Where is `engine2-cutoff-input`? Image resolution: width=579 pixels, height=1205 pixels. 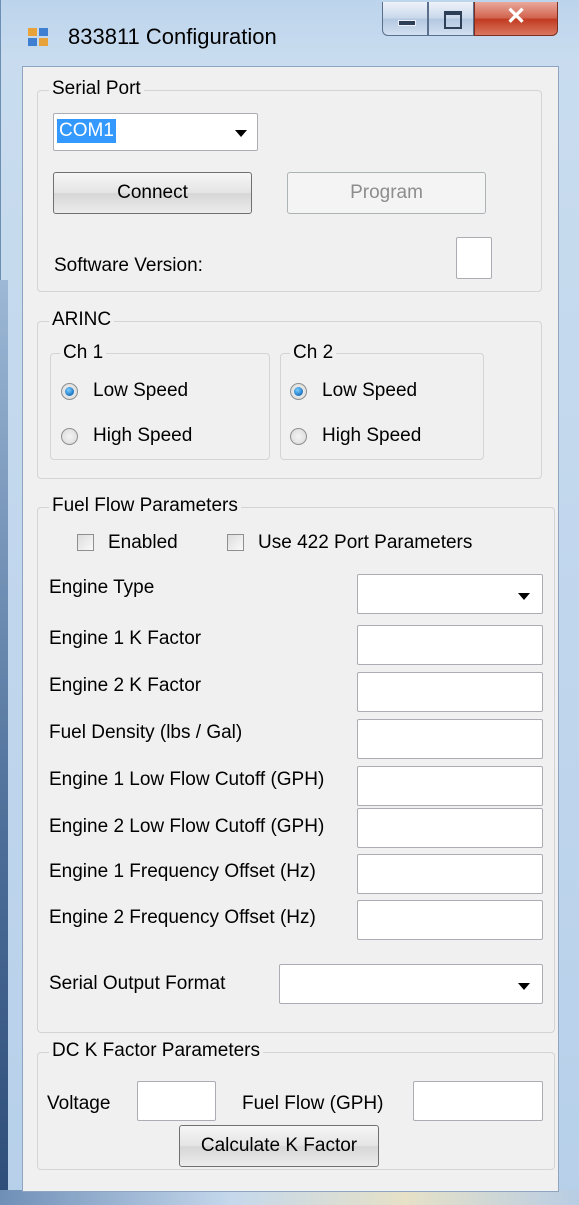
engine2-cutoff-input is located at coordinates (450, 828).